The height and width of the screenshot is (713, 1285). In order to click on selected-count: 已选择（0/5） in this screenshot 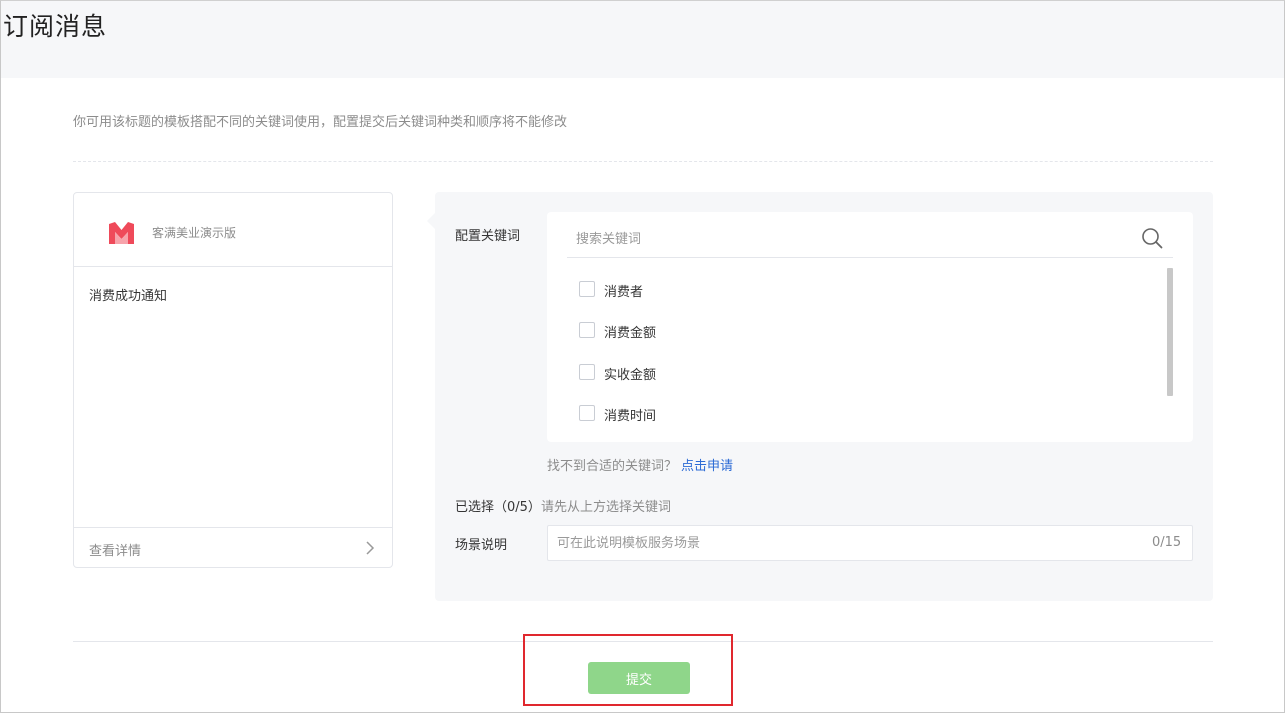, I will do `click(498, 507)`.